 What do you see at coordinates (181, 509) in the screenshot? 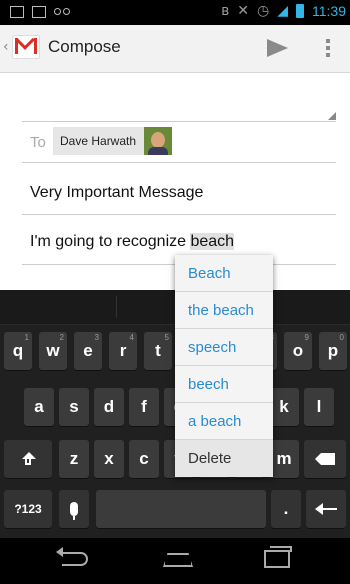
I see `space-key` at bounding box center [181, 509].